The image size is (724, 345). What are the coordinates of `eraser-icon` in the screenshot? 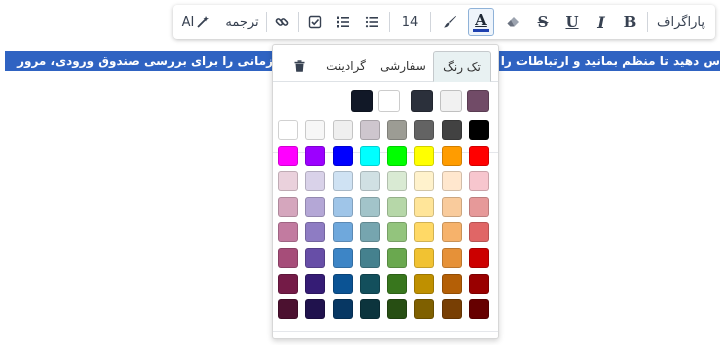 It's located at (513, 22).